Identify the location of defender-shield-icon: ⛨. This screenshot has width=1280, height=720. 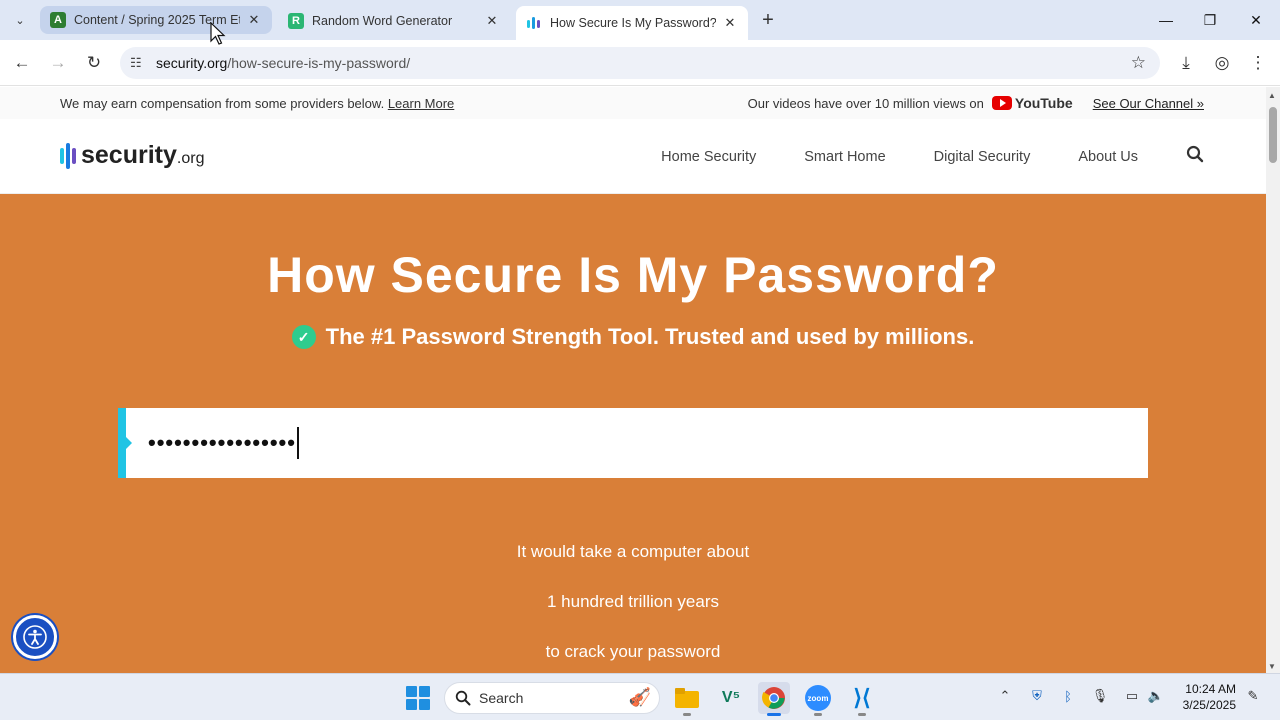
(1037, 696).